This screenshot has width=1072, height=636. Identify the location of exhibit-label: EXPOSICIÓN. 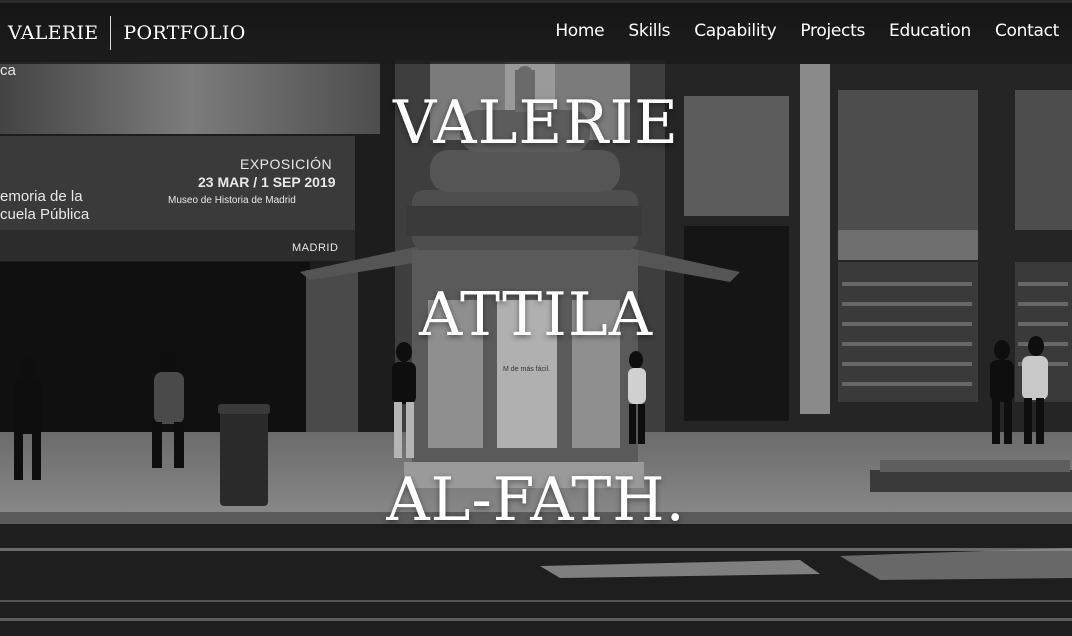
(286, 164).